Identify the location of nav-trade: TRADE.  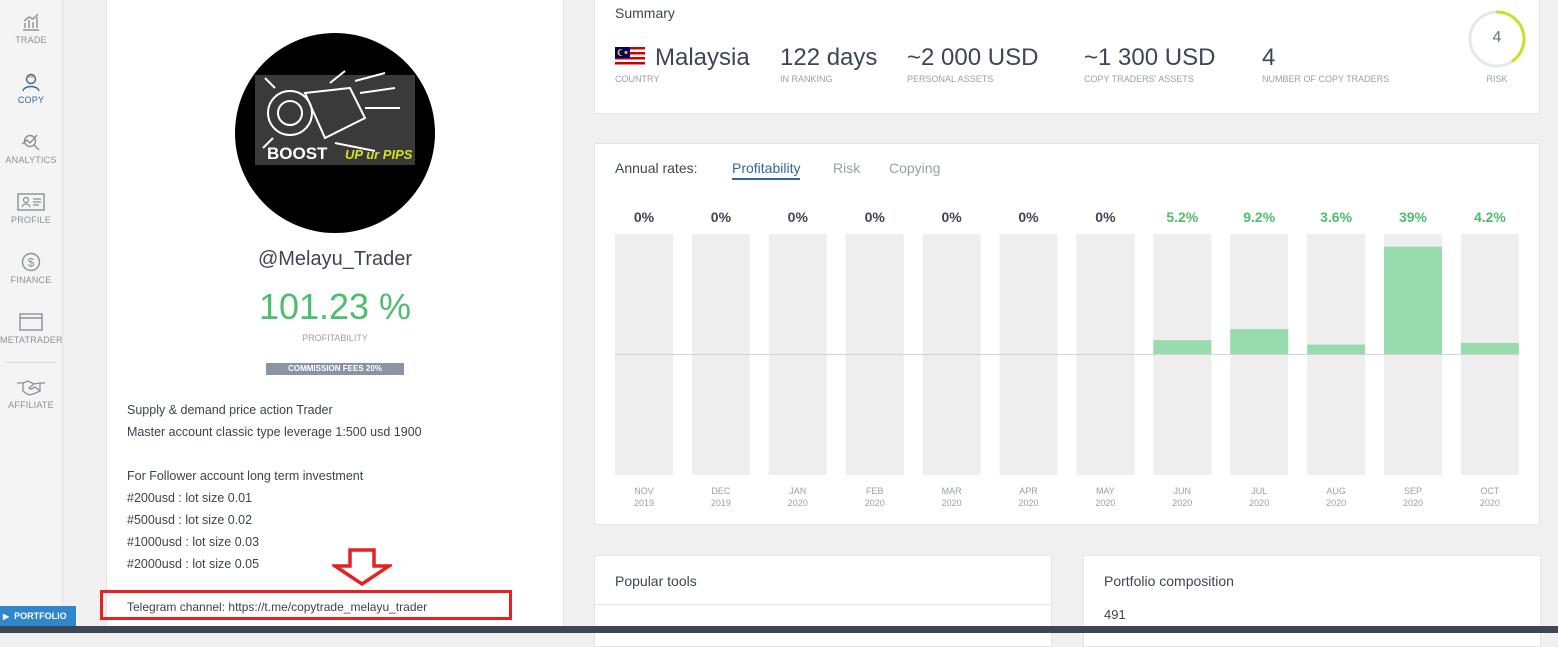
(31, 28).